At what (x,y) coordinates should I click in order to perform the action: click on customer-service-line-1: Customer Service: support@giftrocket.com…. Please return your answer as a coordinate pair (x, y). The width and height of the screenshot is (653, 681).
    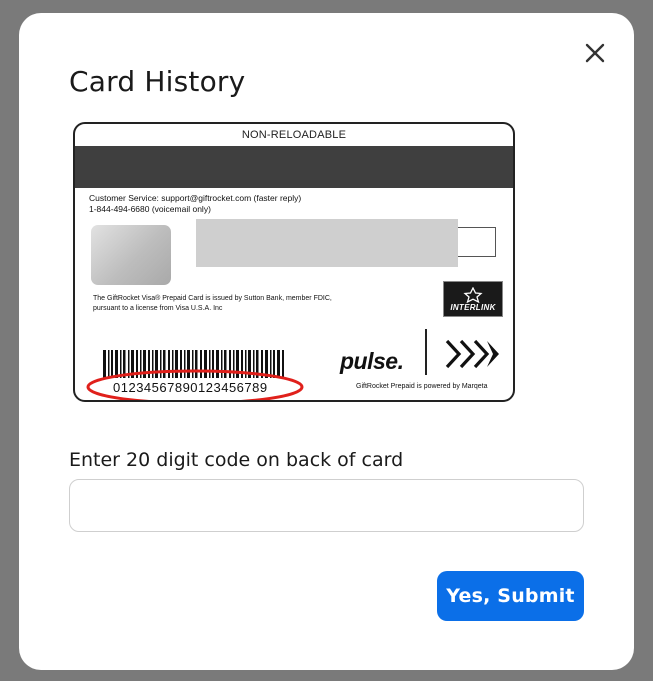
    Looking at the image, I should click on (195, 198).